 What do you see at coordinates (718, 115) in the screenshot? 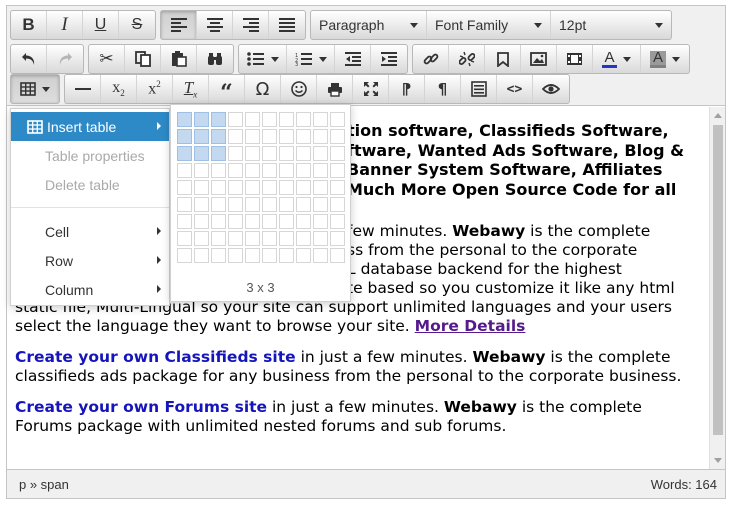
I see `scroll-up-arrow-icon` at bounding box center [718, 115].